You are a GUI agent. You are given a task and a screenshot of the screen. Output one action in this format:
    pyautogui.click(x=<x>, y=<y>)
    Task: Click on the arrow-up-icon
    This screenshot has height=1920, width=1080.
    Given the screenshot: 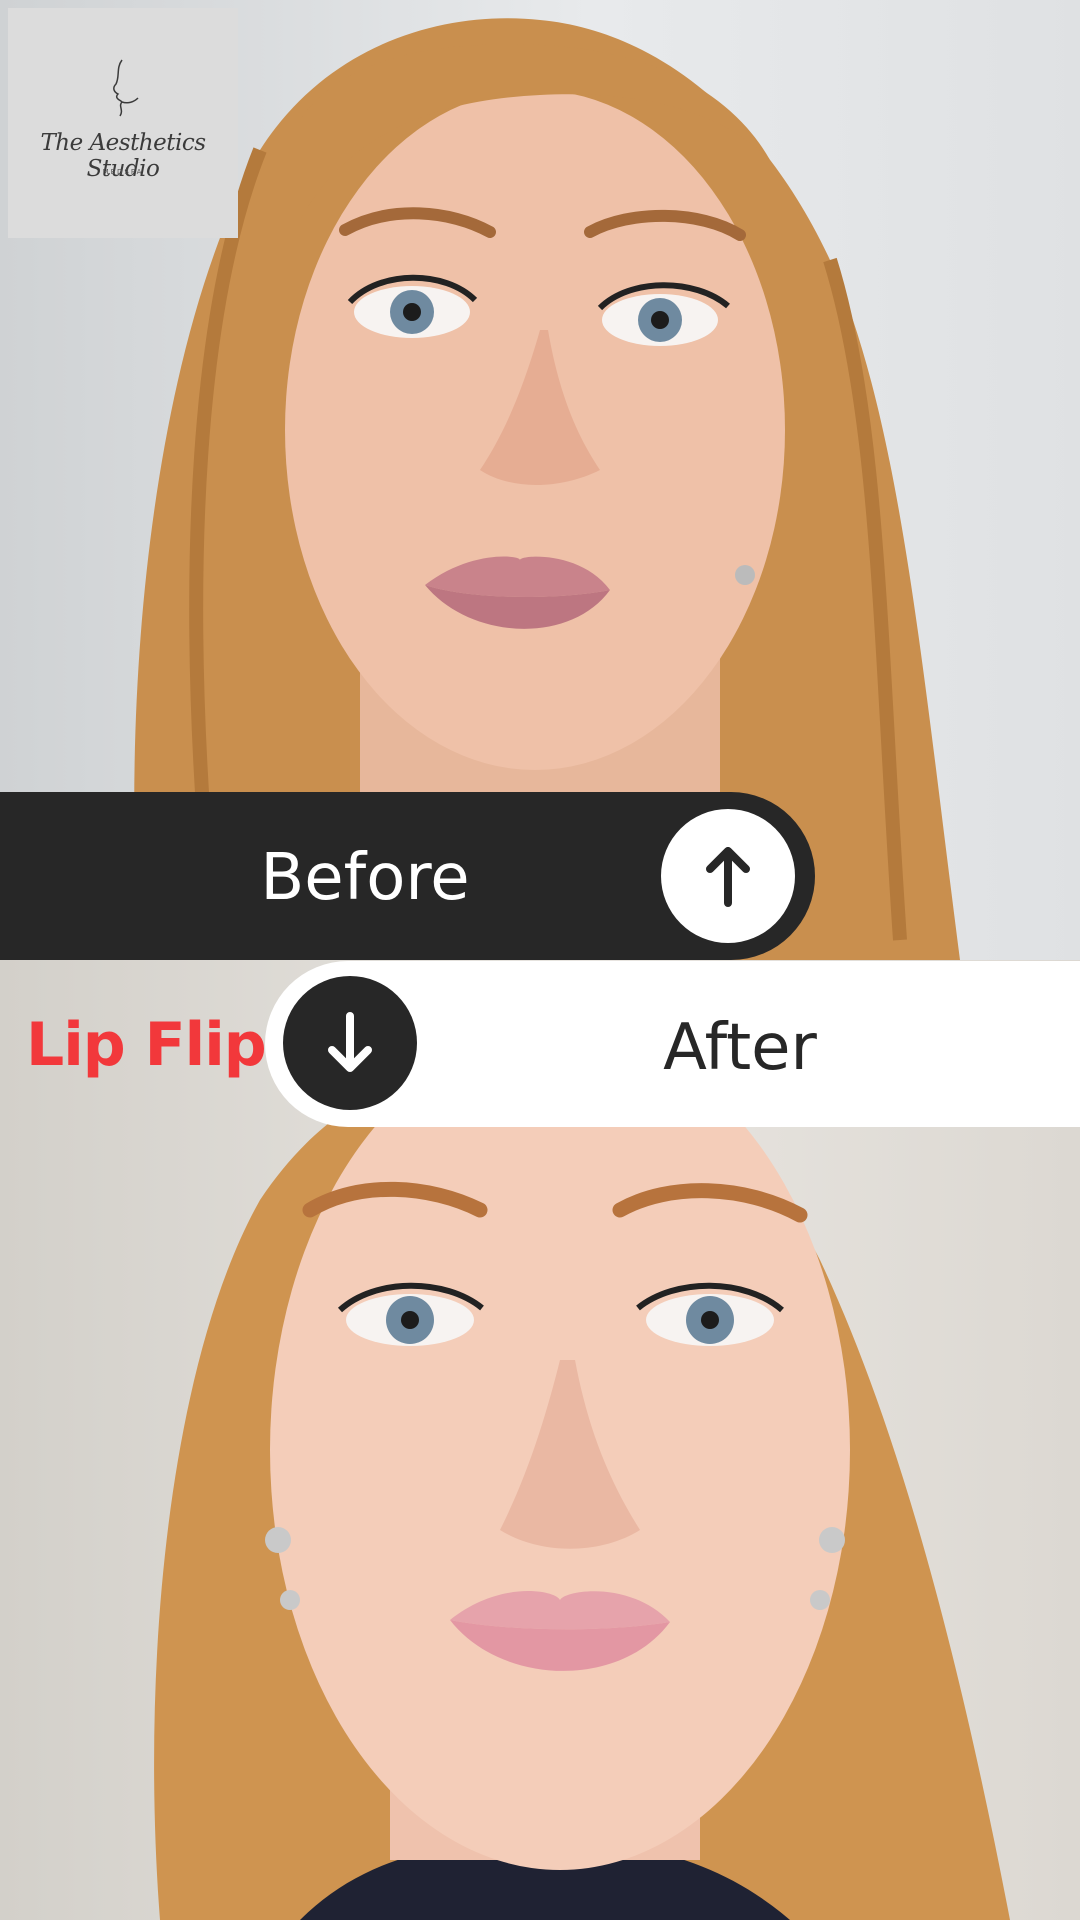 What is the action you would take?
    pyautogui.click(x=728, y=877)
    